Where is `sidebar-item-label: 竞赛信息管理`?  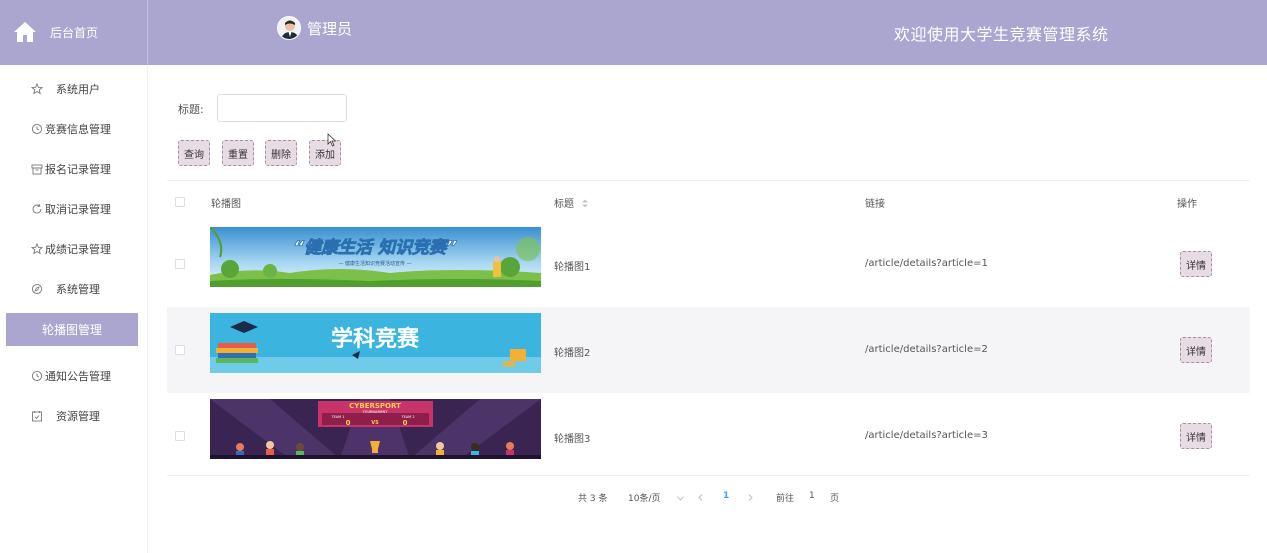
sidebar-item-label: 竞赛信息管理 is located at coordinates (78, 129).